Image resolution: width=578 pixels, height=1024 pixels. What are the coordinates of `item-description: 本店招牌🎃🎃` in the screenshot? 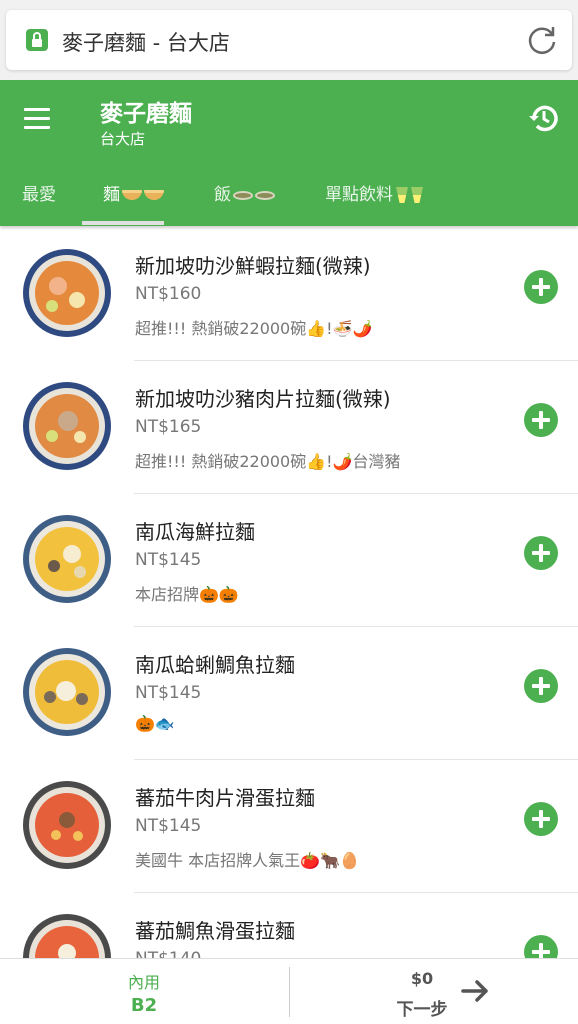 It's located at (187, 594).